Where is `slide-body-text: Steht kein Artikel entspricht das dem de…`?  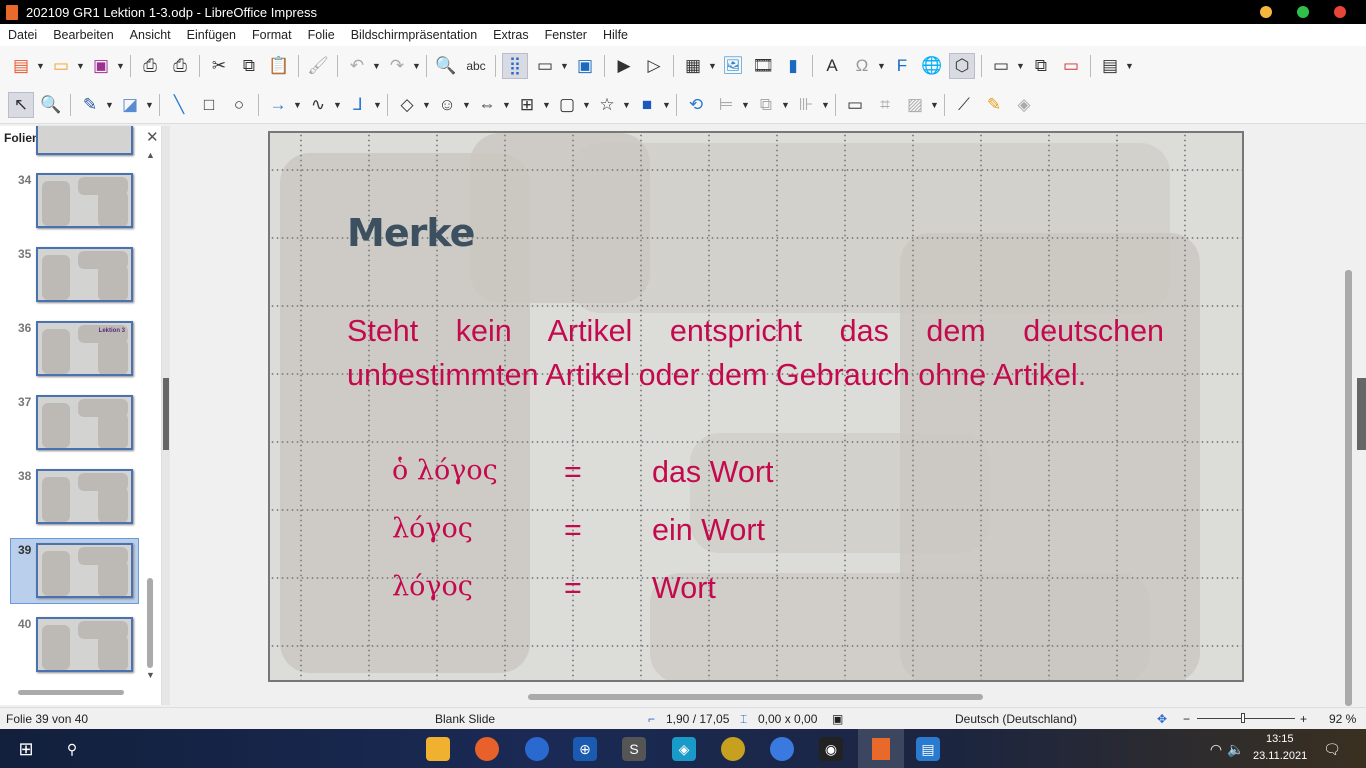 slide-body-text: Steht kein Artikel entspricht das dem de… is located at coordinates (755, 353).